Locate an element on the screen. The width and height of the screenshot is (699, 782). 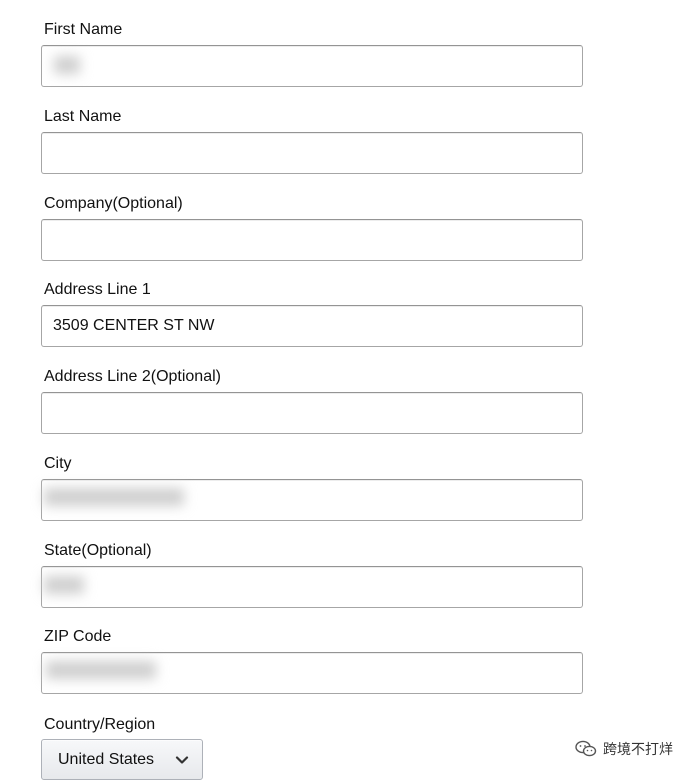
state-label: State(Optional) is located at coordinates (98, 550).